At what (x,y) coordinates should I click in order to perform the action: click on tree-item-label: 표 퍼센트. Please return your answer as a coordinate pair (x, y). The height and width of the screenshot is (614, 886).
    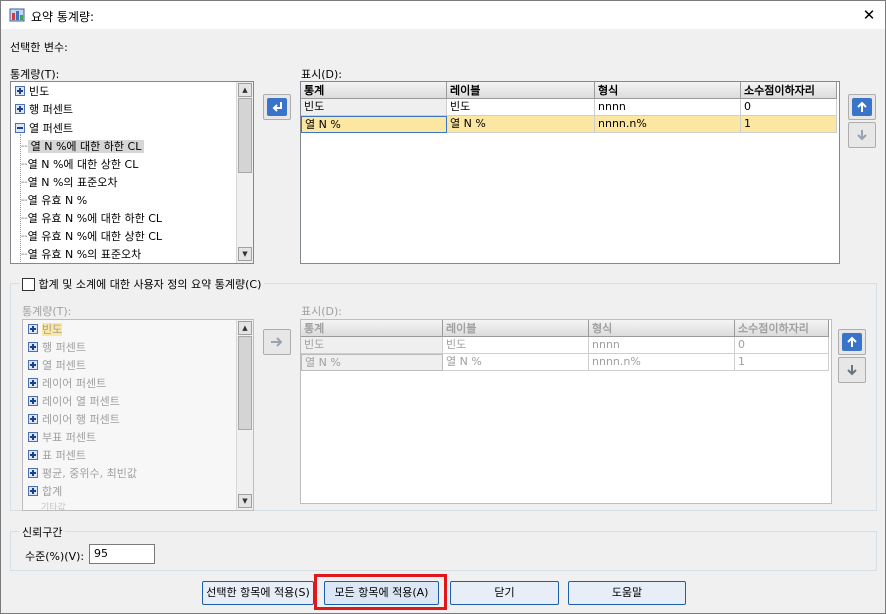
    Looking at the image, I should click on (64, 455).